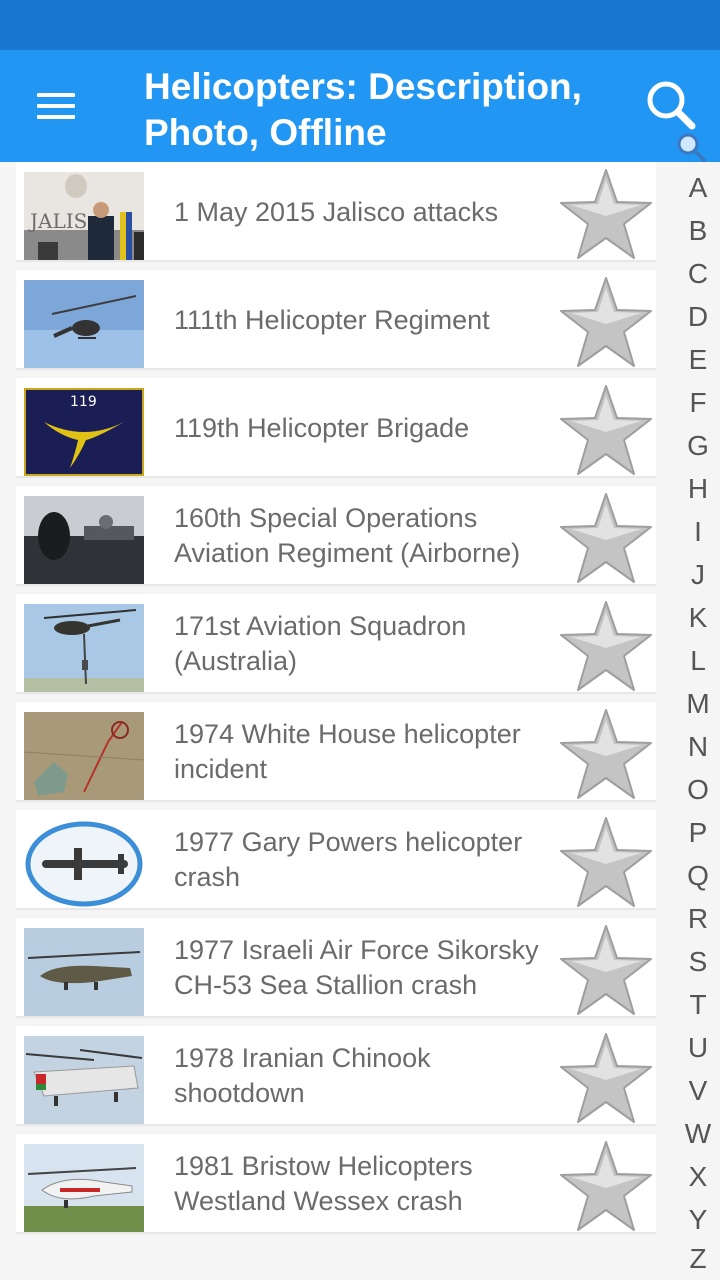 Image resolution: width=720 pixels, height=1280 pixels. Describe the element at coordinates (698, 445) in the screenshot. I see `index-letter: G` at that location.